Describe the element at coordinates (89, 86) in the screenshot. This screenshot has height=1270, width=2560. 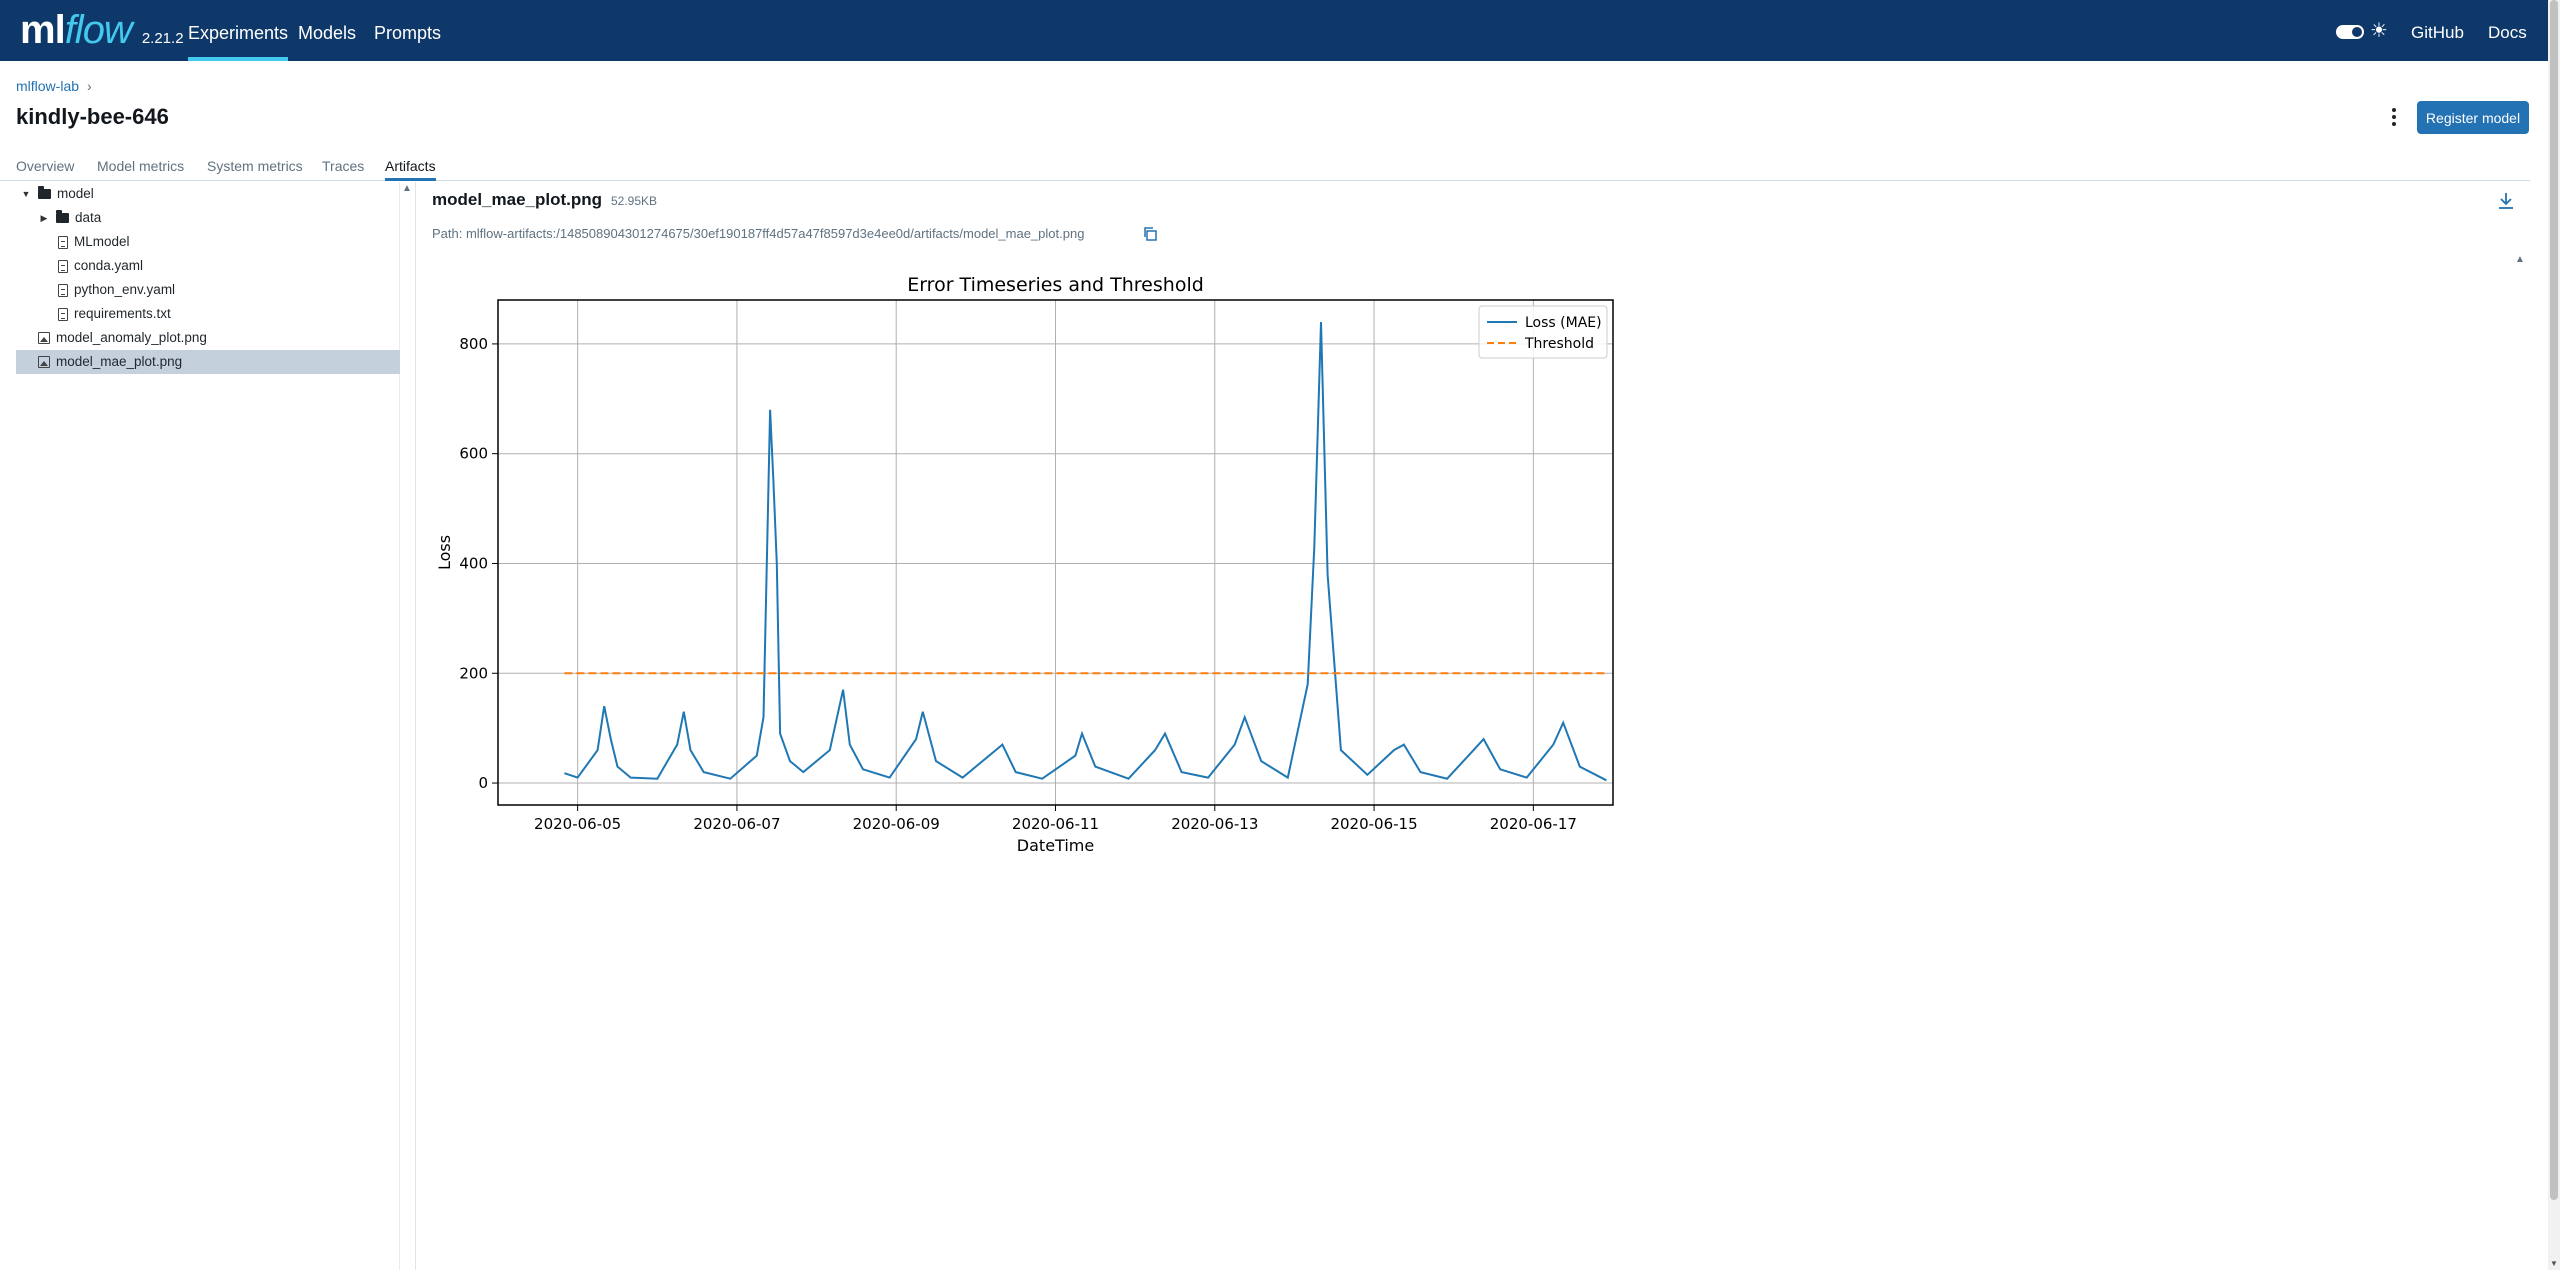
I see `chevron-right-icon: ›` at that location.